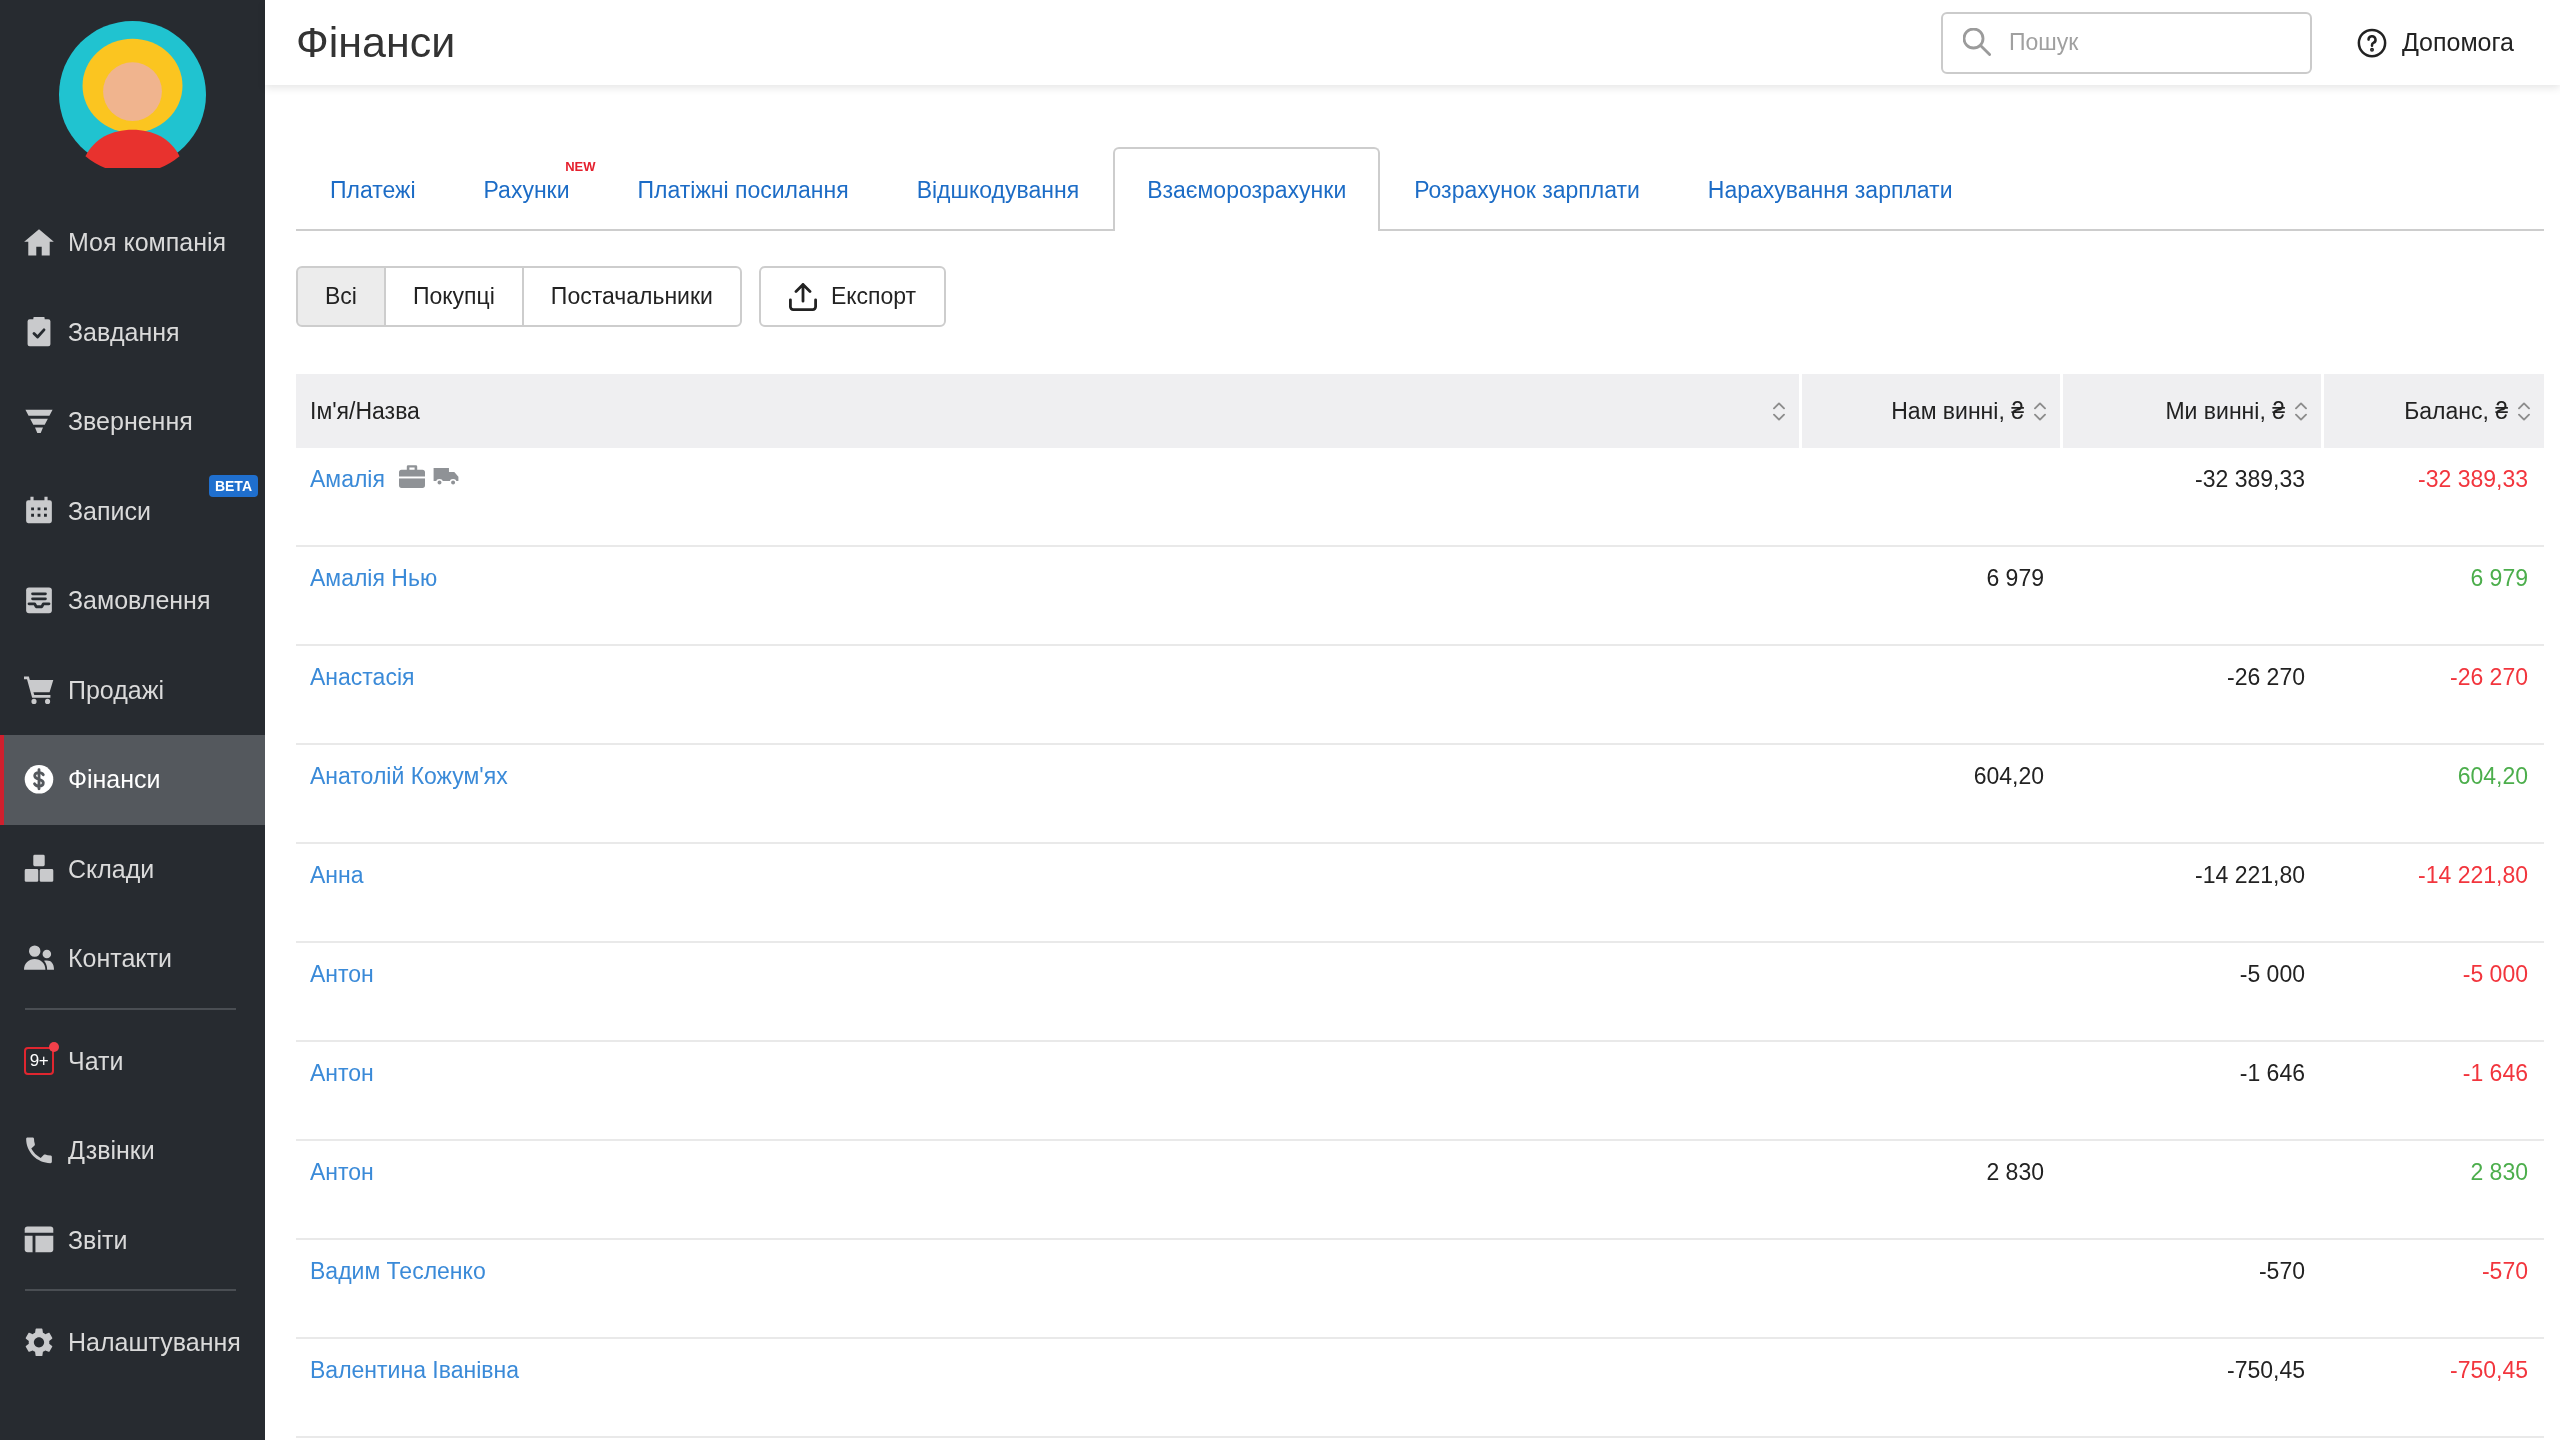 Image resolution: width=2560 pixels, height=1440 pixels. I want to click on nav-item: Налаштування, so click(132, 1343).